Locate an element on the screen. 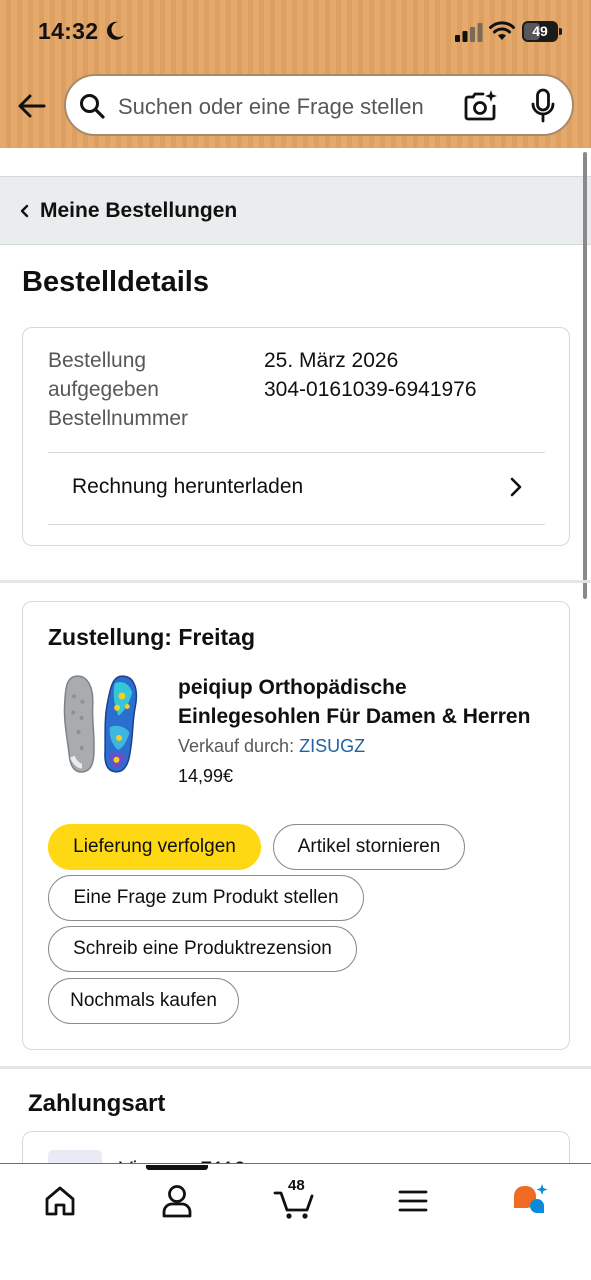 This screenshot has height=1280, width=591. camera-sparkle-icon is located at coordinates (481, 106).